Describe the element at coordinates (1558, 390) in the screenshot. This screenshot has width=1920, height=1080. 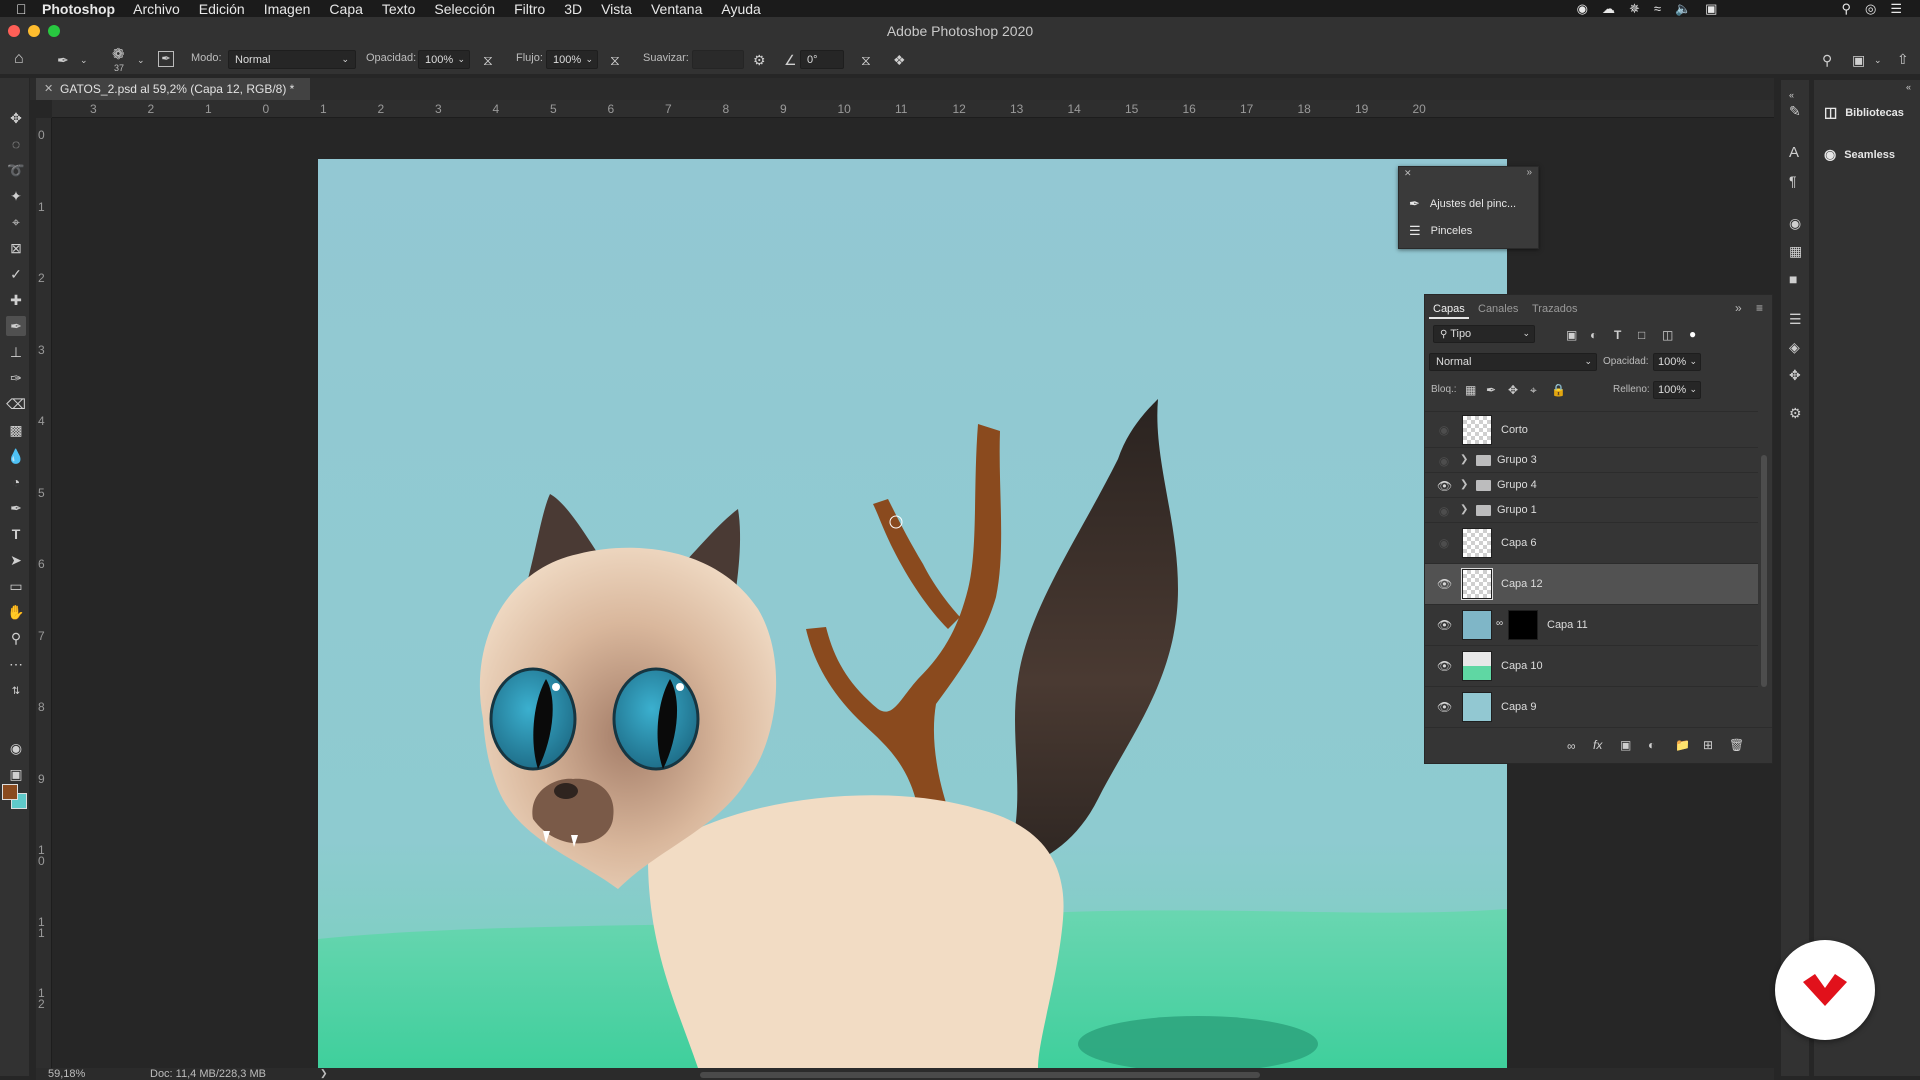
I see `lock-all-icon: 🔒` at that location.